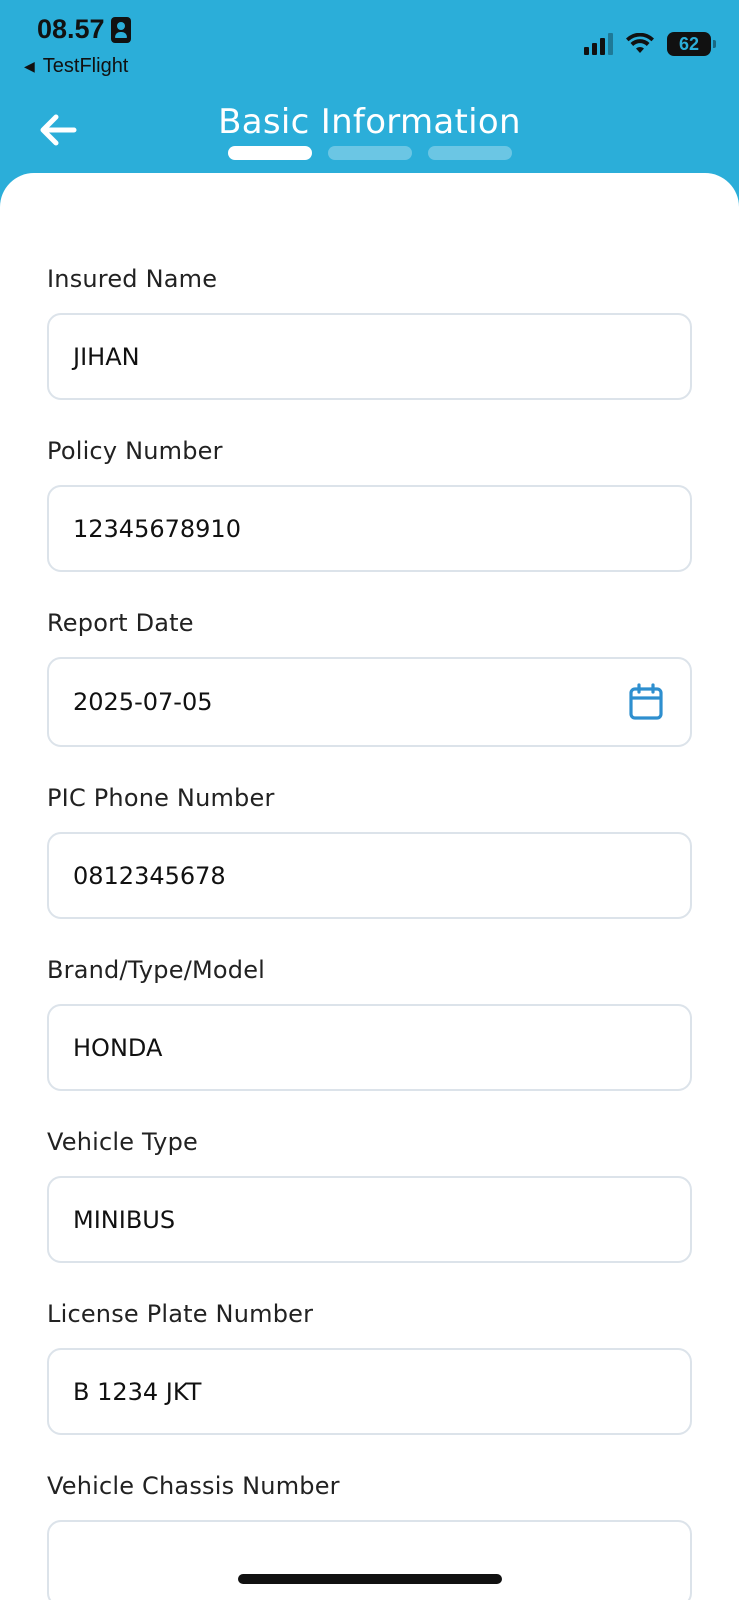 The height and width of the screenshot is (1600, 739). Describe the element at coordinates (369, 45) in the screenshot. I see `status-bar: 08.57 ◀ TestFlight 62` at that location.